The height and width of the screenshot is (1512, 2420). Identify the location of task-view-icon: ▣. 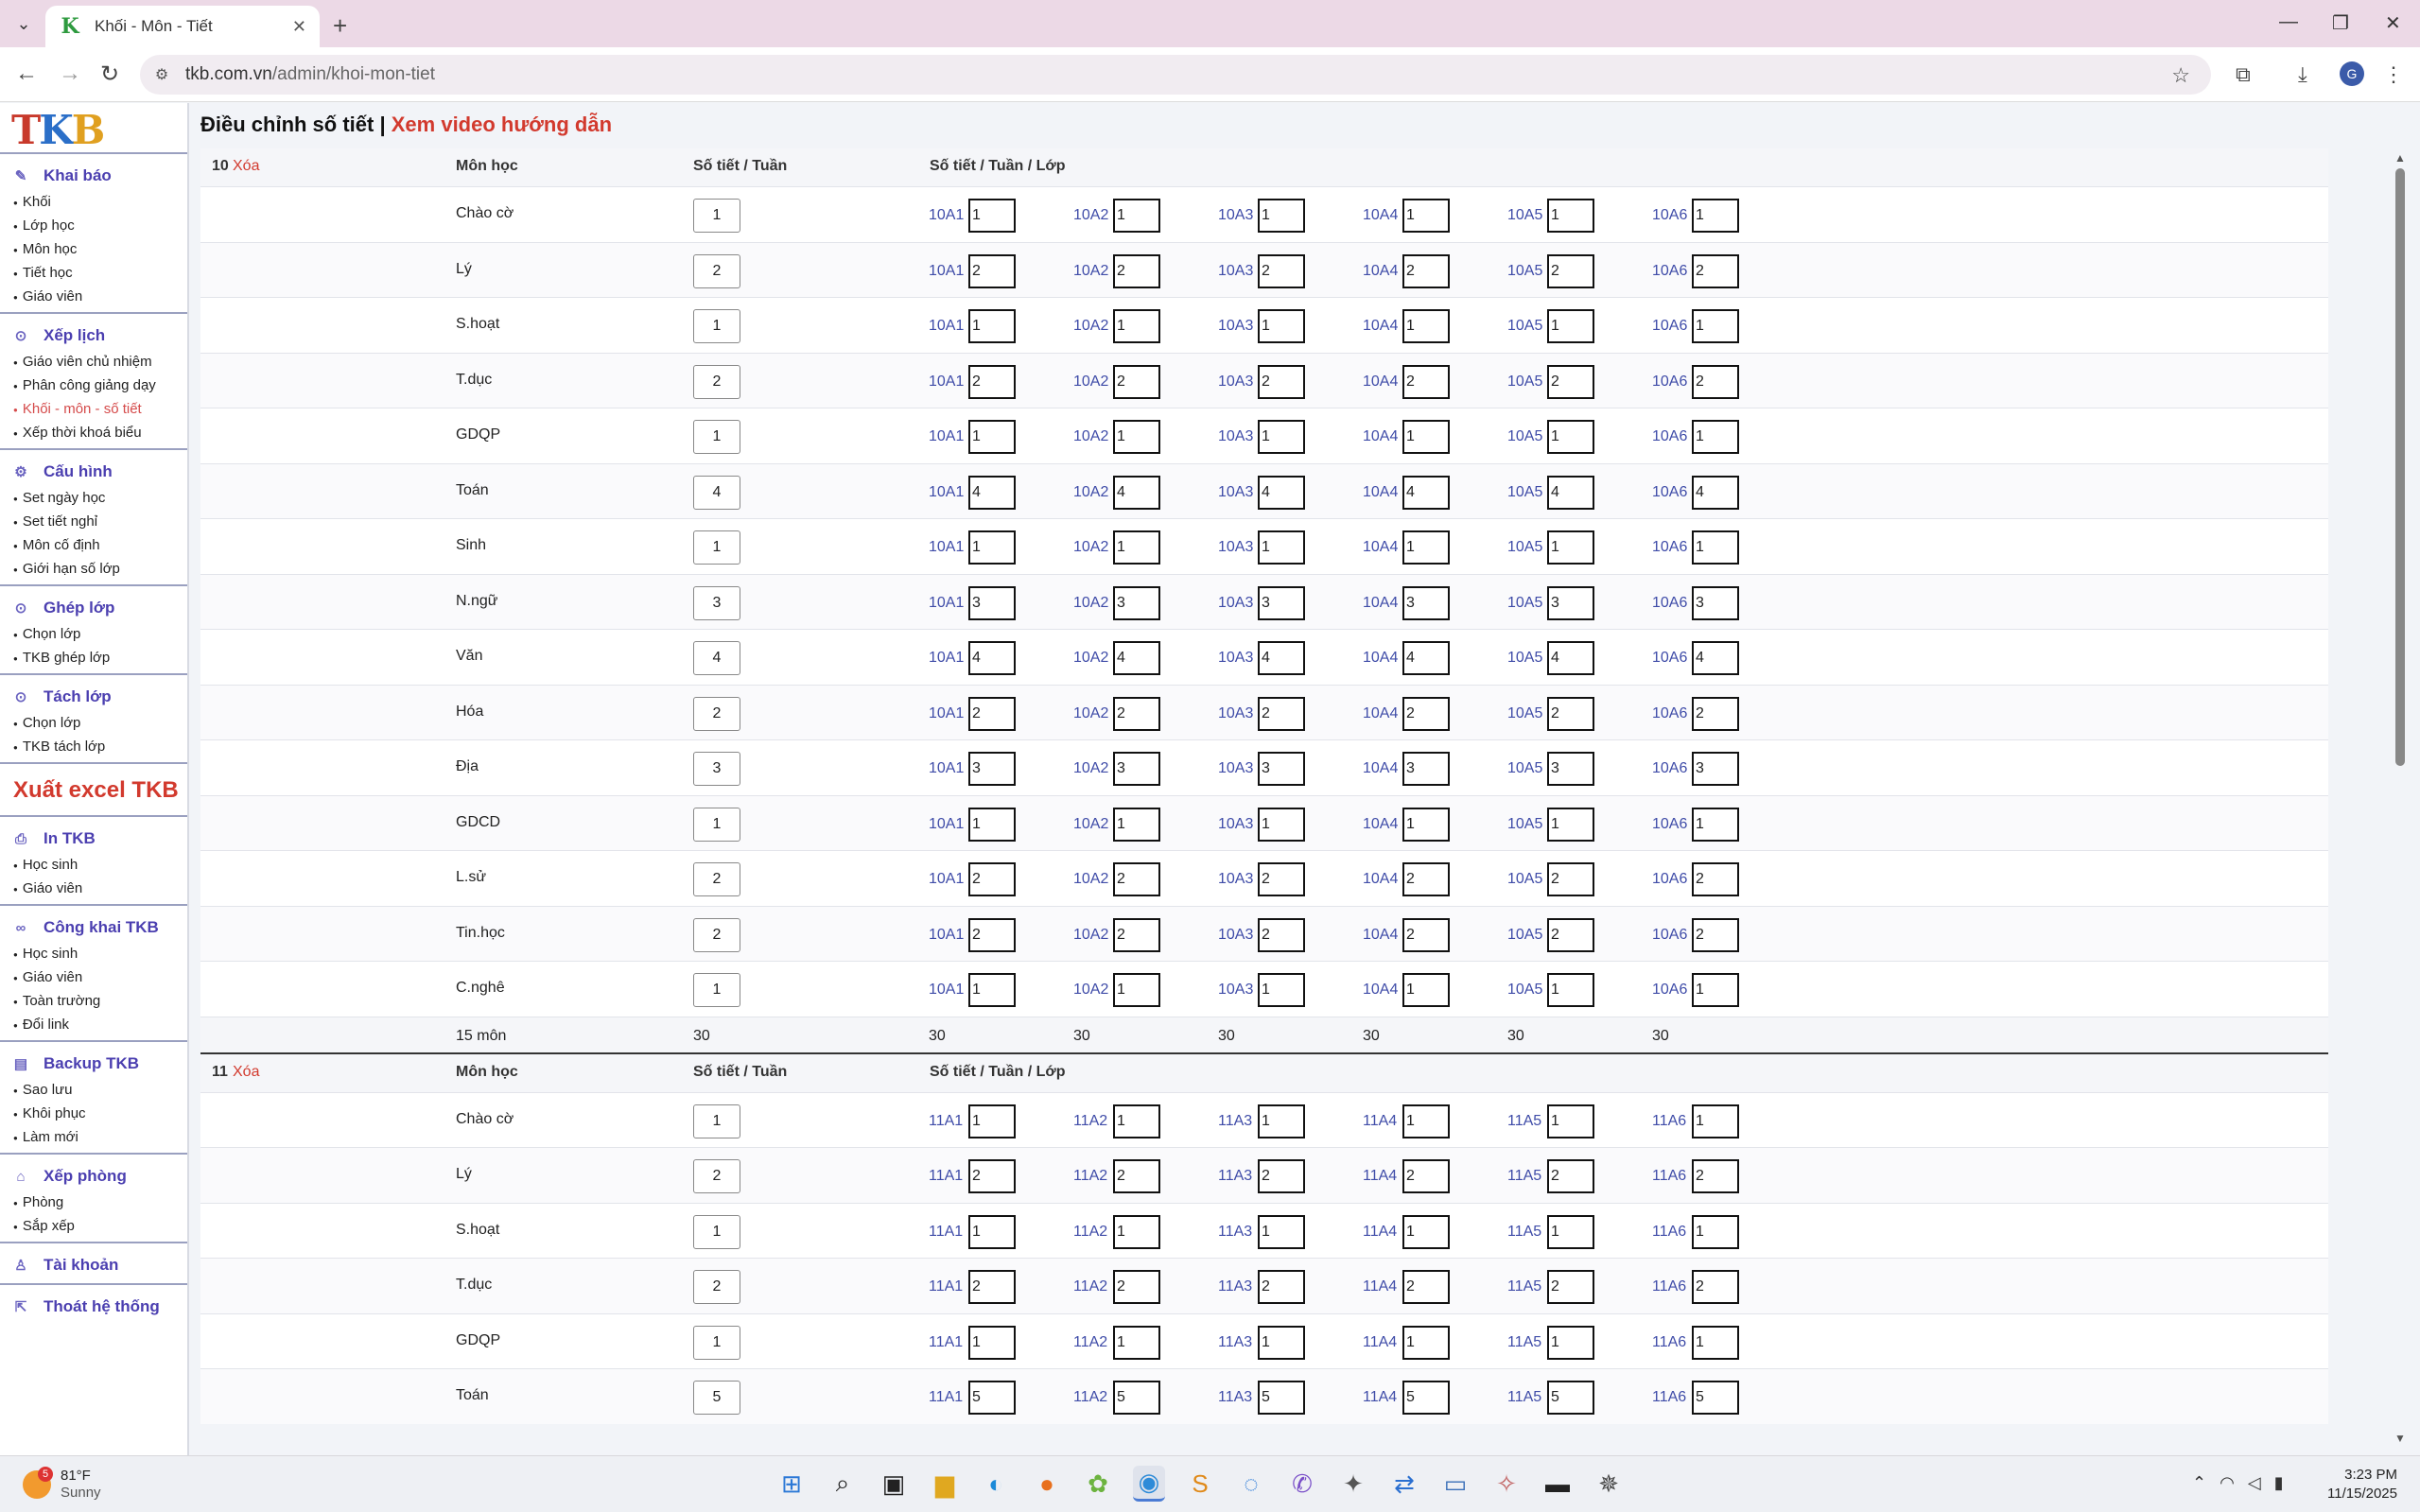
(894, 1484).